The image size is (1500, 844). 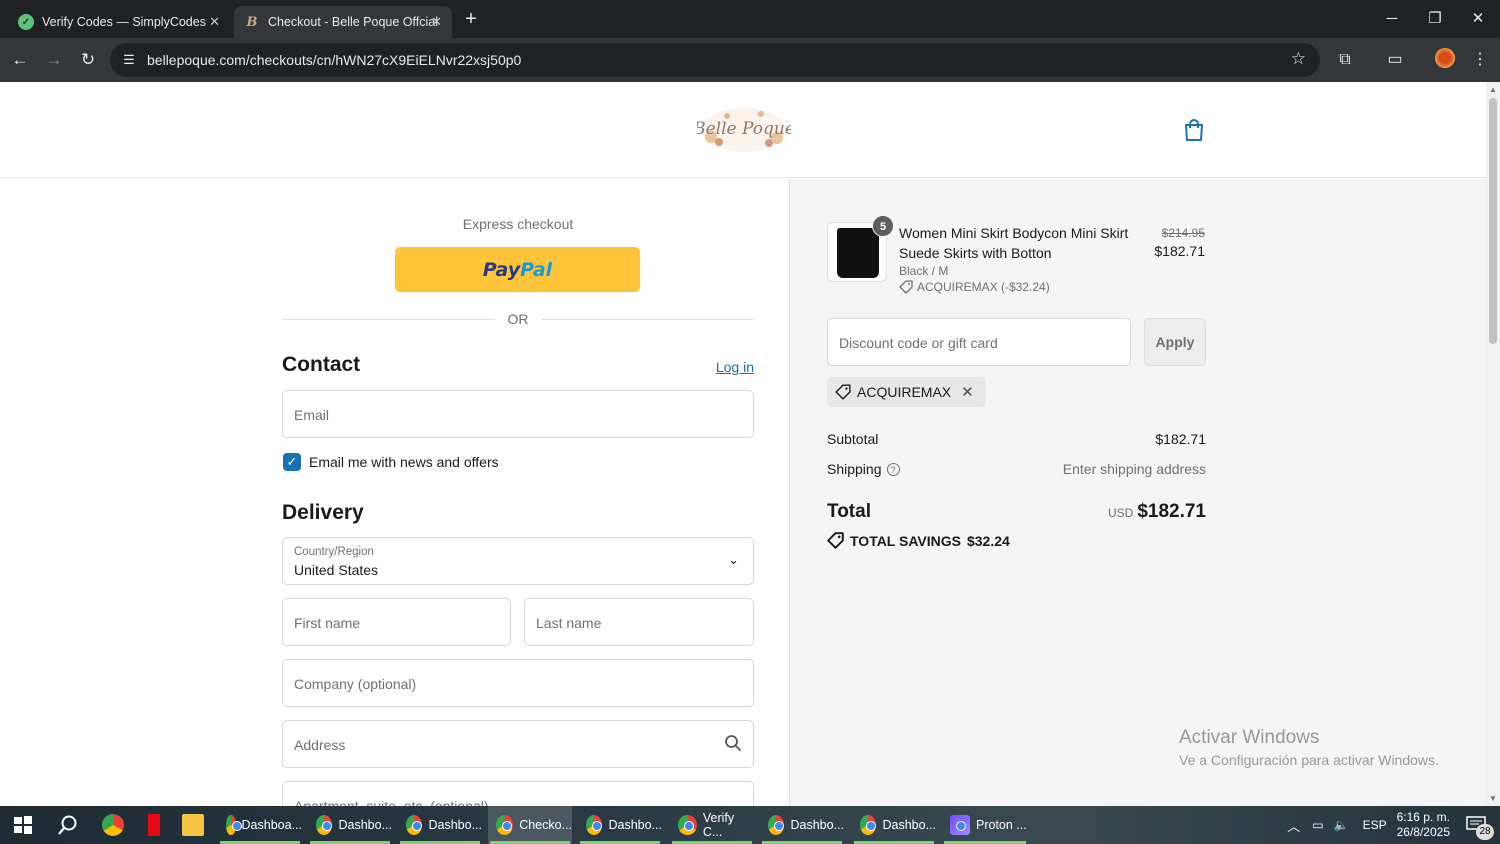 I want to click on paypal-button: Pay Pal, so click(x=517, y=269).